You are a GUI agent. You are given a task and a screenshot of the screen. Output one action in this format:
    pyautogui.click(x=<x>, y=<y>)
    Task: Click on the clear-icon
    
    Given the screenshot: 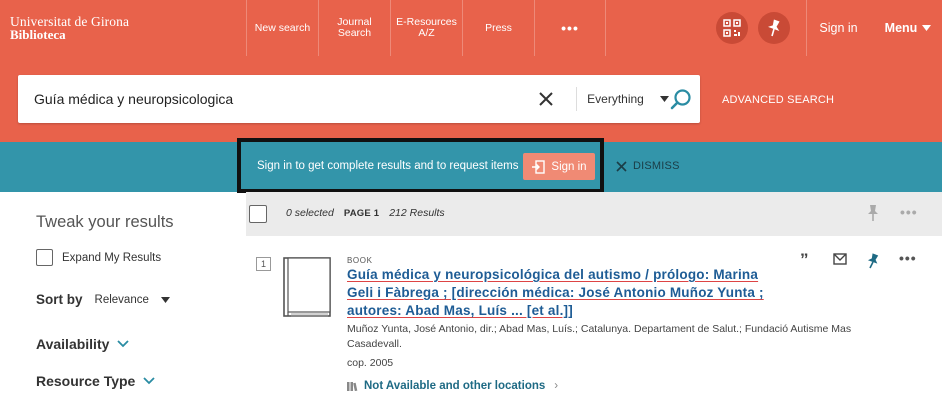 What is the action you would take?
    pyautogui.click(x=546, y=99)
    